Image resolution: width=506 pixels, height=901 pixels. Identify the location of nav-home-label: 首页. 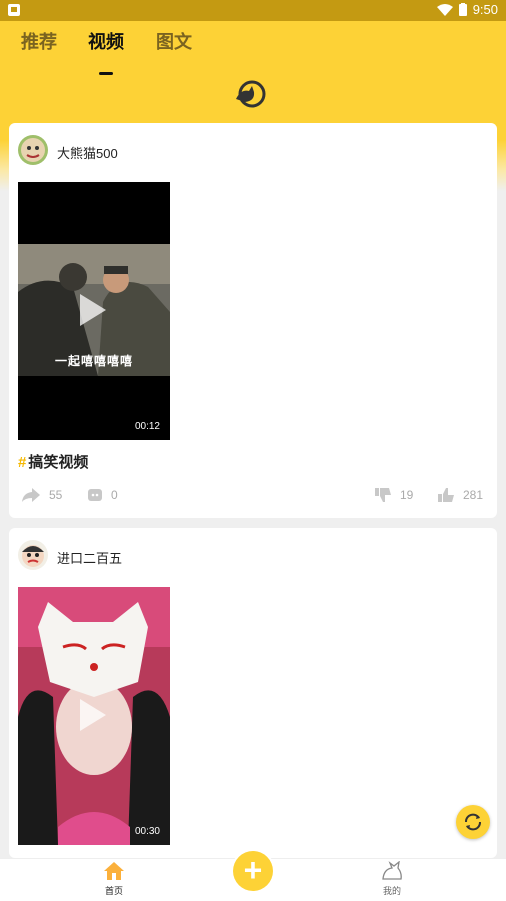
(113, 891).